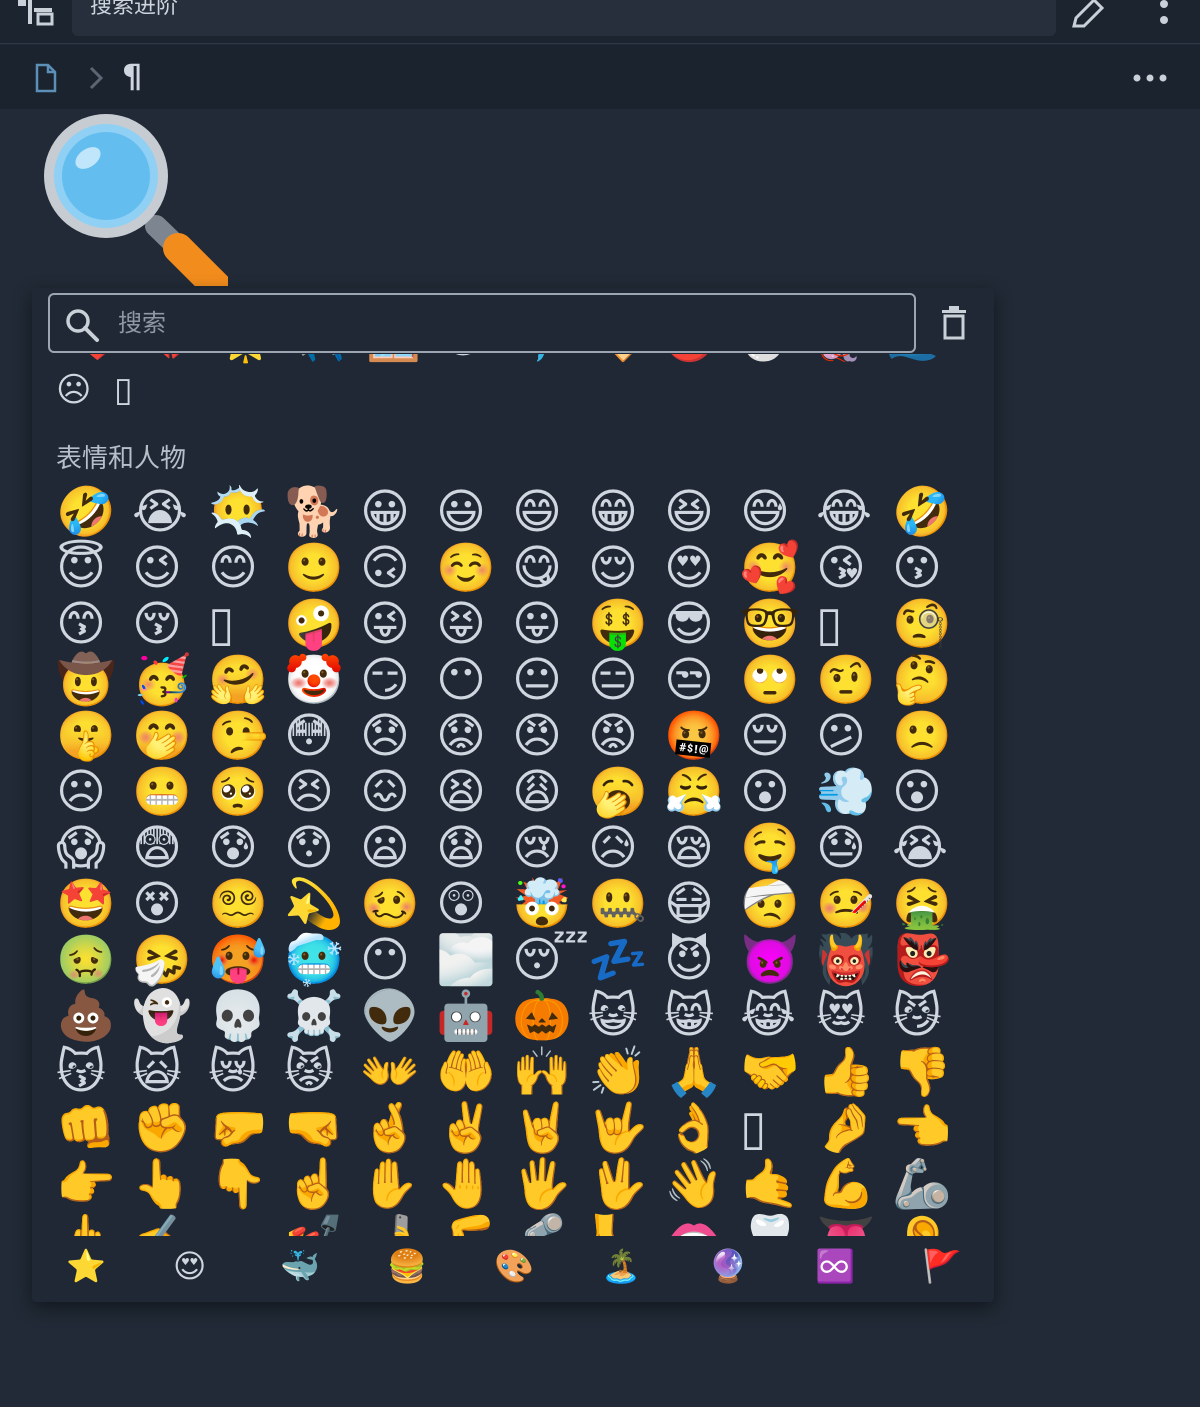 The height and width of the screenshot is (1407, 1200). Describe the element at coordinates (854, 792) in the screenshot. I see `emoji-button: 💨` at that location.